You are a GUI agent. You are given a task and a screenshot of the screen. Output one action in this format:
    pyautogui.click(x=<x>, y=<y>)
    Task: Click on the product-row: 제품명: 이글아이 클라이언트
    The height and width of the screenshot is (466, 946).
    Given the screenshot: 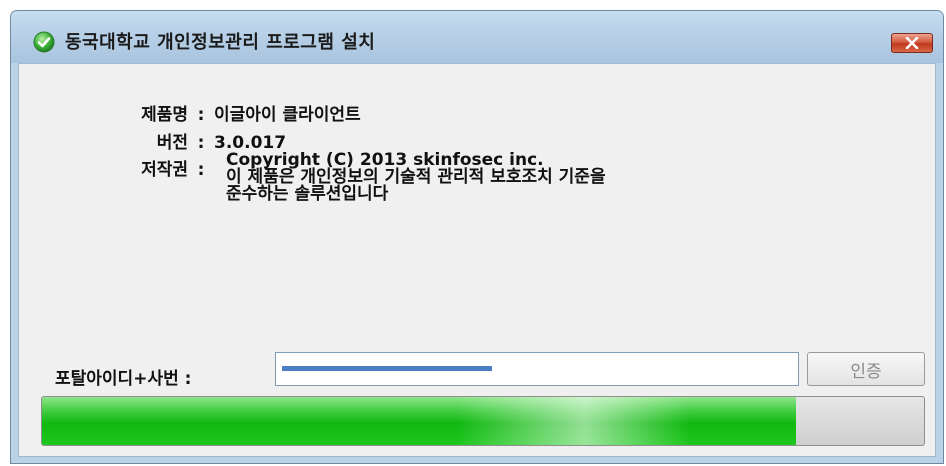 What is the action you would take?
    pyautogui.click(x=242, y=112)
    